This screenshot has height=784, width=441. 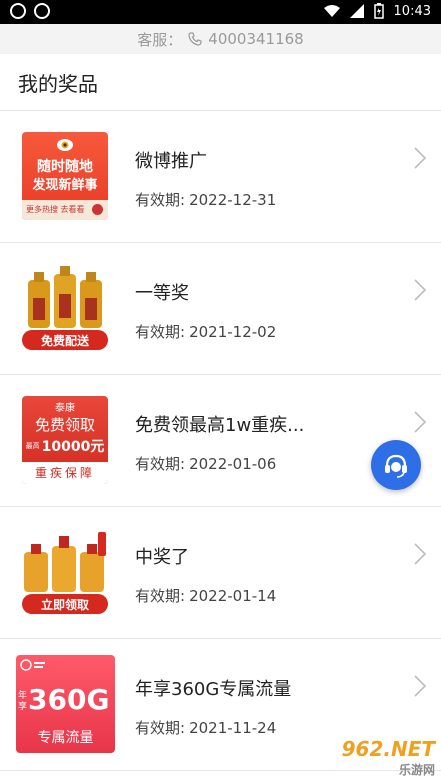 What do you see at coordinates (58, 84) in the screenshot?
I see `page-title: 我的奖品` at bounding box center [58, 84].